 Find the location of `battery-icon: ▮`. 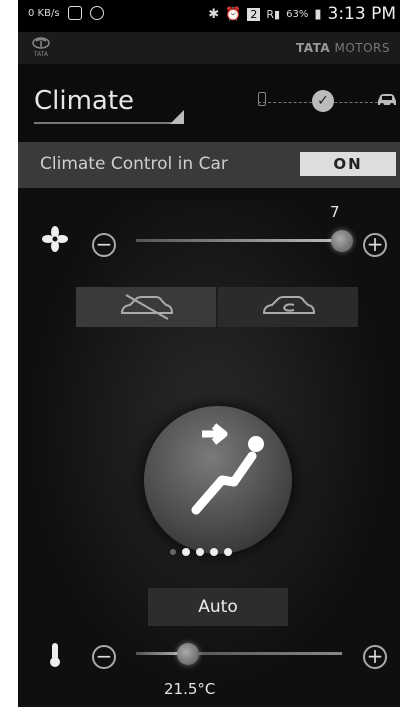

battery-icon: ▮ is located at coordinates (318, 14).